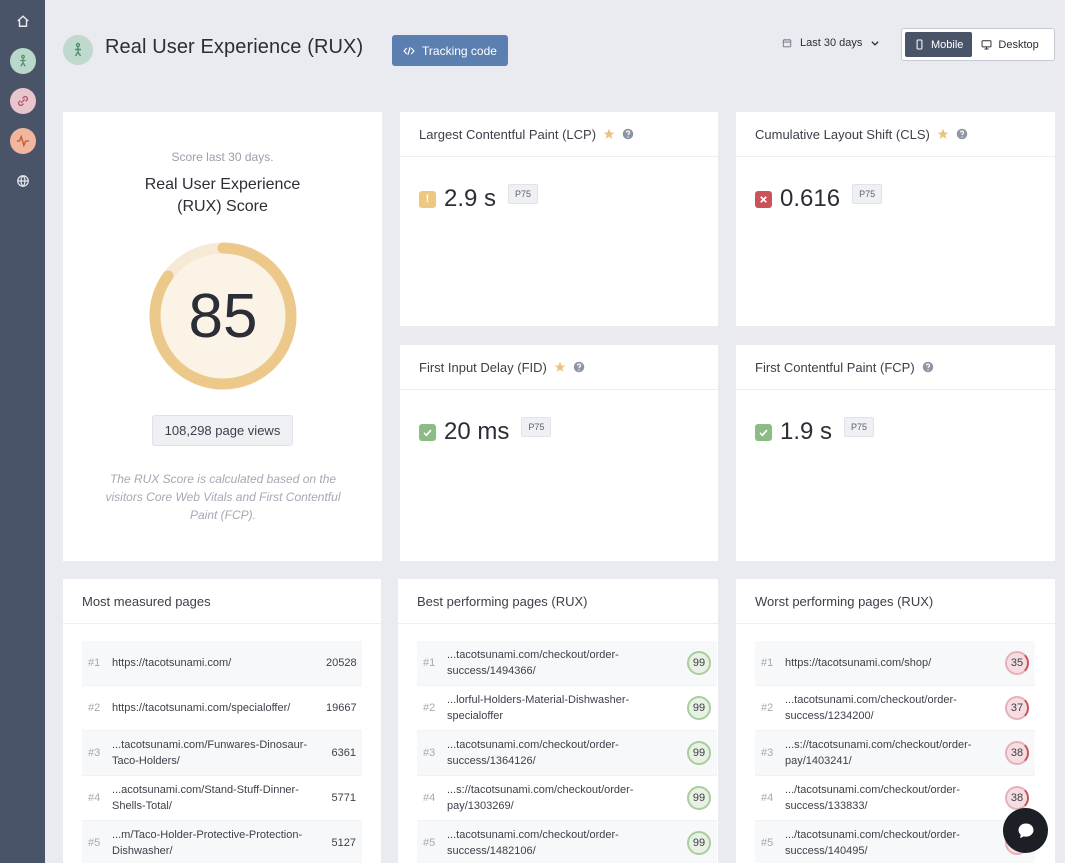 This screenshot has width=1065, height=863. I want to click on chat-launcher-button, so click(1025, 830).